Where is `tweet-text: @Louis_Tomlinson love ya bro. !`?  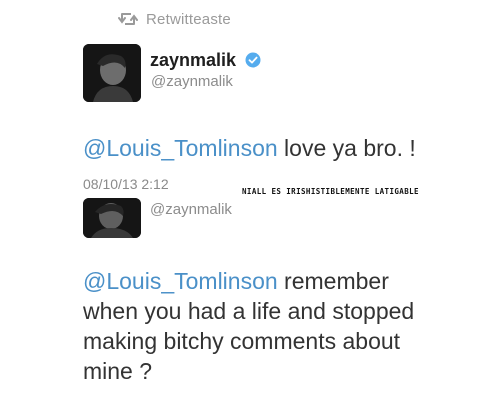
tweet-text: @Louis_Tomlinson love ya bro. ! is located at coordinates (249, 148).